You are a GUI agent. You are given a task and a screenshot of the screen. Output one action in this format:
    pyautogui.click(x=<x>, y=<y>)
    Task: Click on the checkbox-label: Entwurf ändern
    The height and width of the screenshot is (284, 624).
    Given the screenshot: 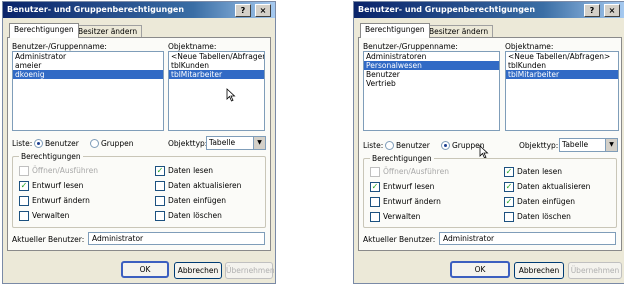 What is the action you would take?
    pyautogui.click(x=61, y=200)
    